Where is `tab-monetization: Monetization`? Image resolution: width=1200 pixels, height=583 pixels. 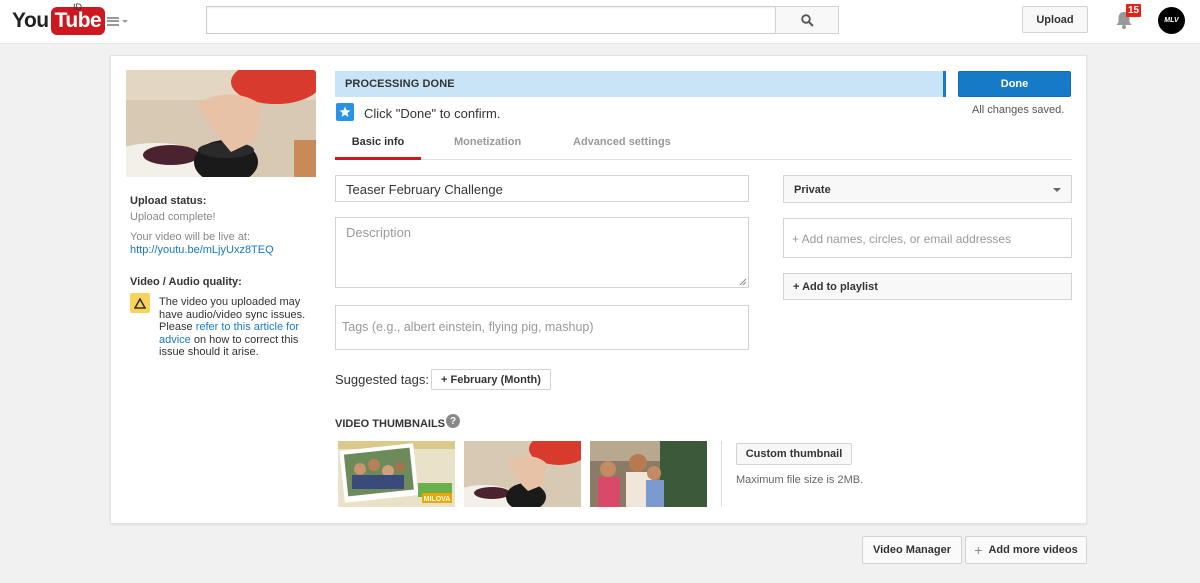 tab-monetization: Monetization is located at coordinates (487, 148).